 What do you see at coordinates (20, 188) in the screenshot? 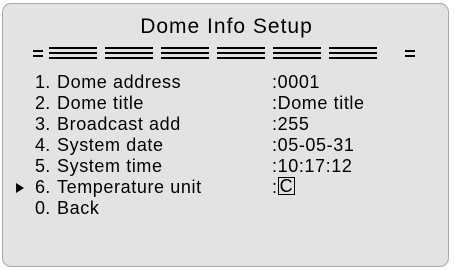
I see `triangle-right-icon` at bounding box center [20, 188].